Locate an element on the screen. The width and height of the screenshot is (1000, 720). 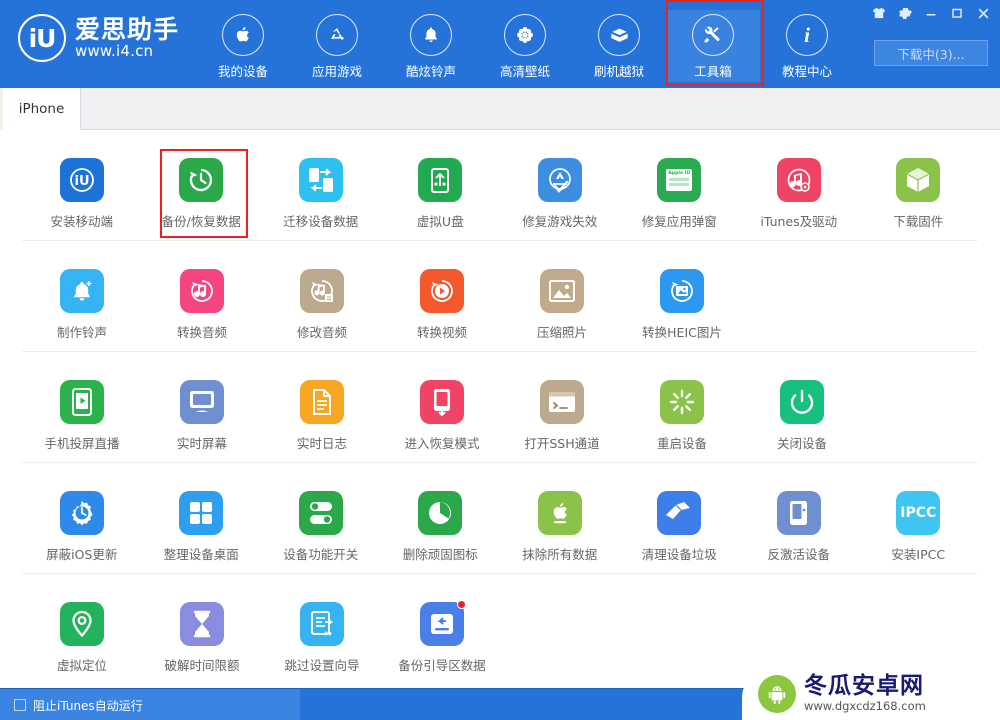
nav-item-flash-jailbreak: 刷机越狱 is located at coordinates (619, 46).